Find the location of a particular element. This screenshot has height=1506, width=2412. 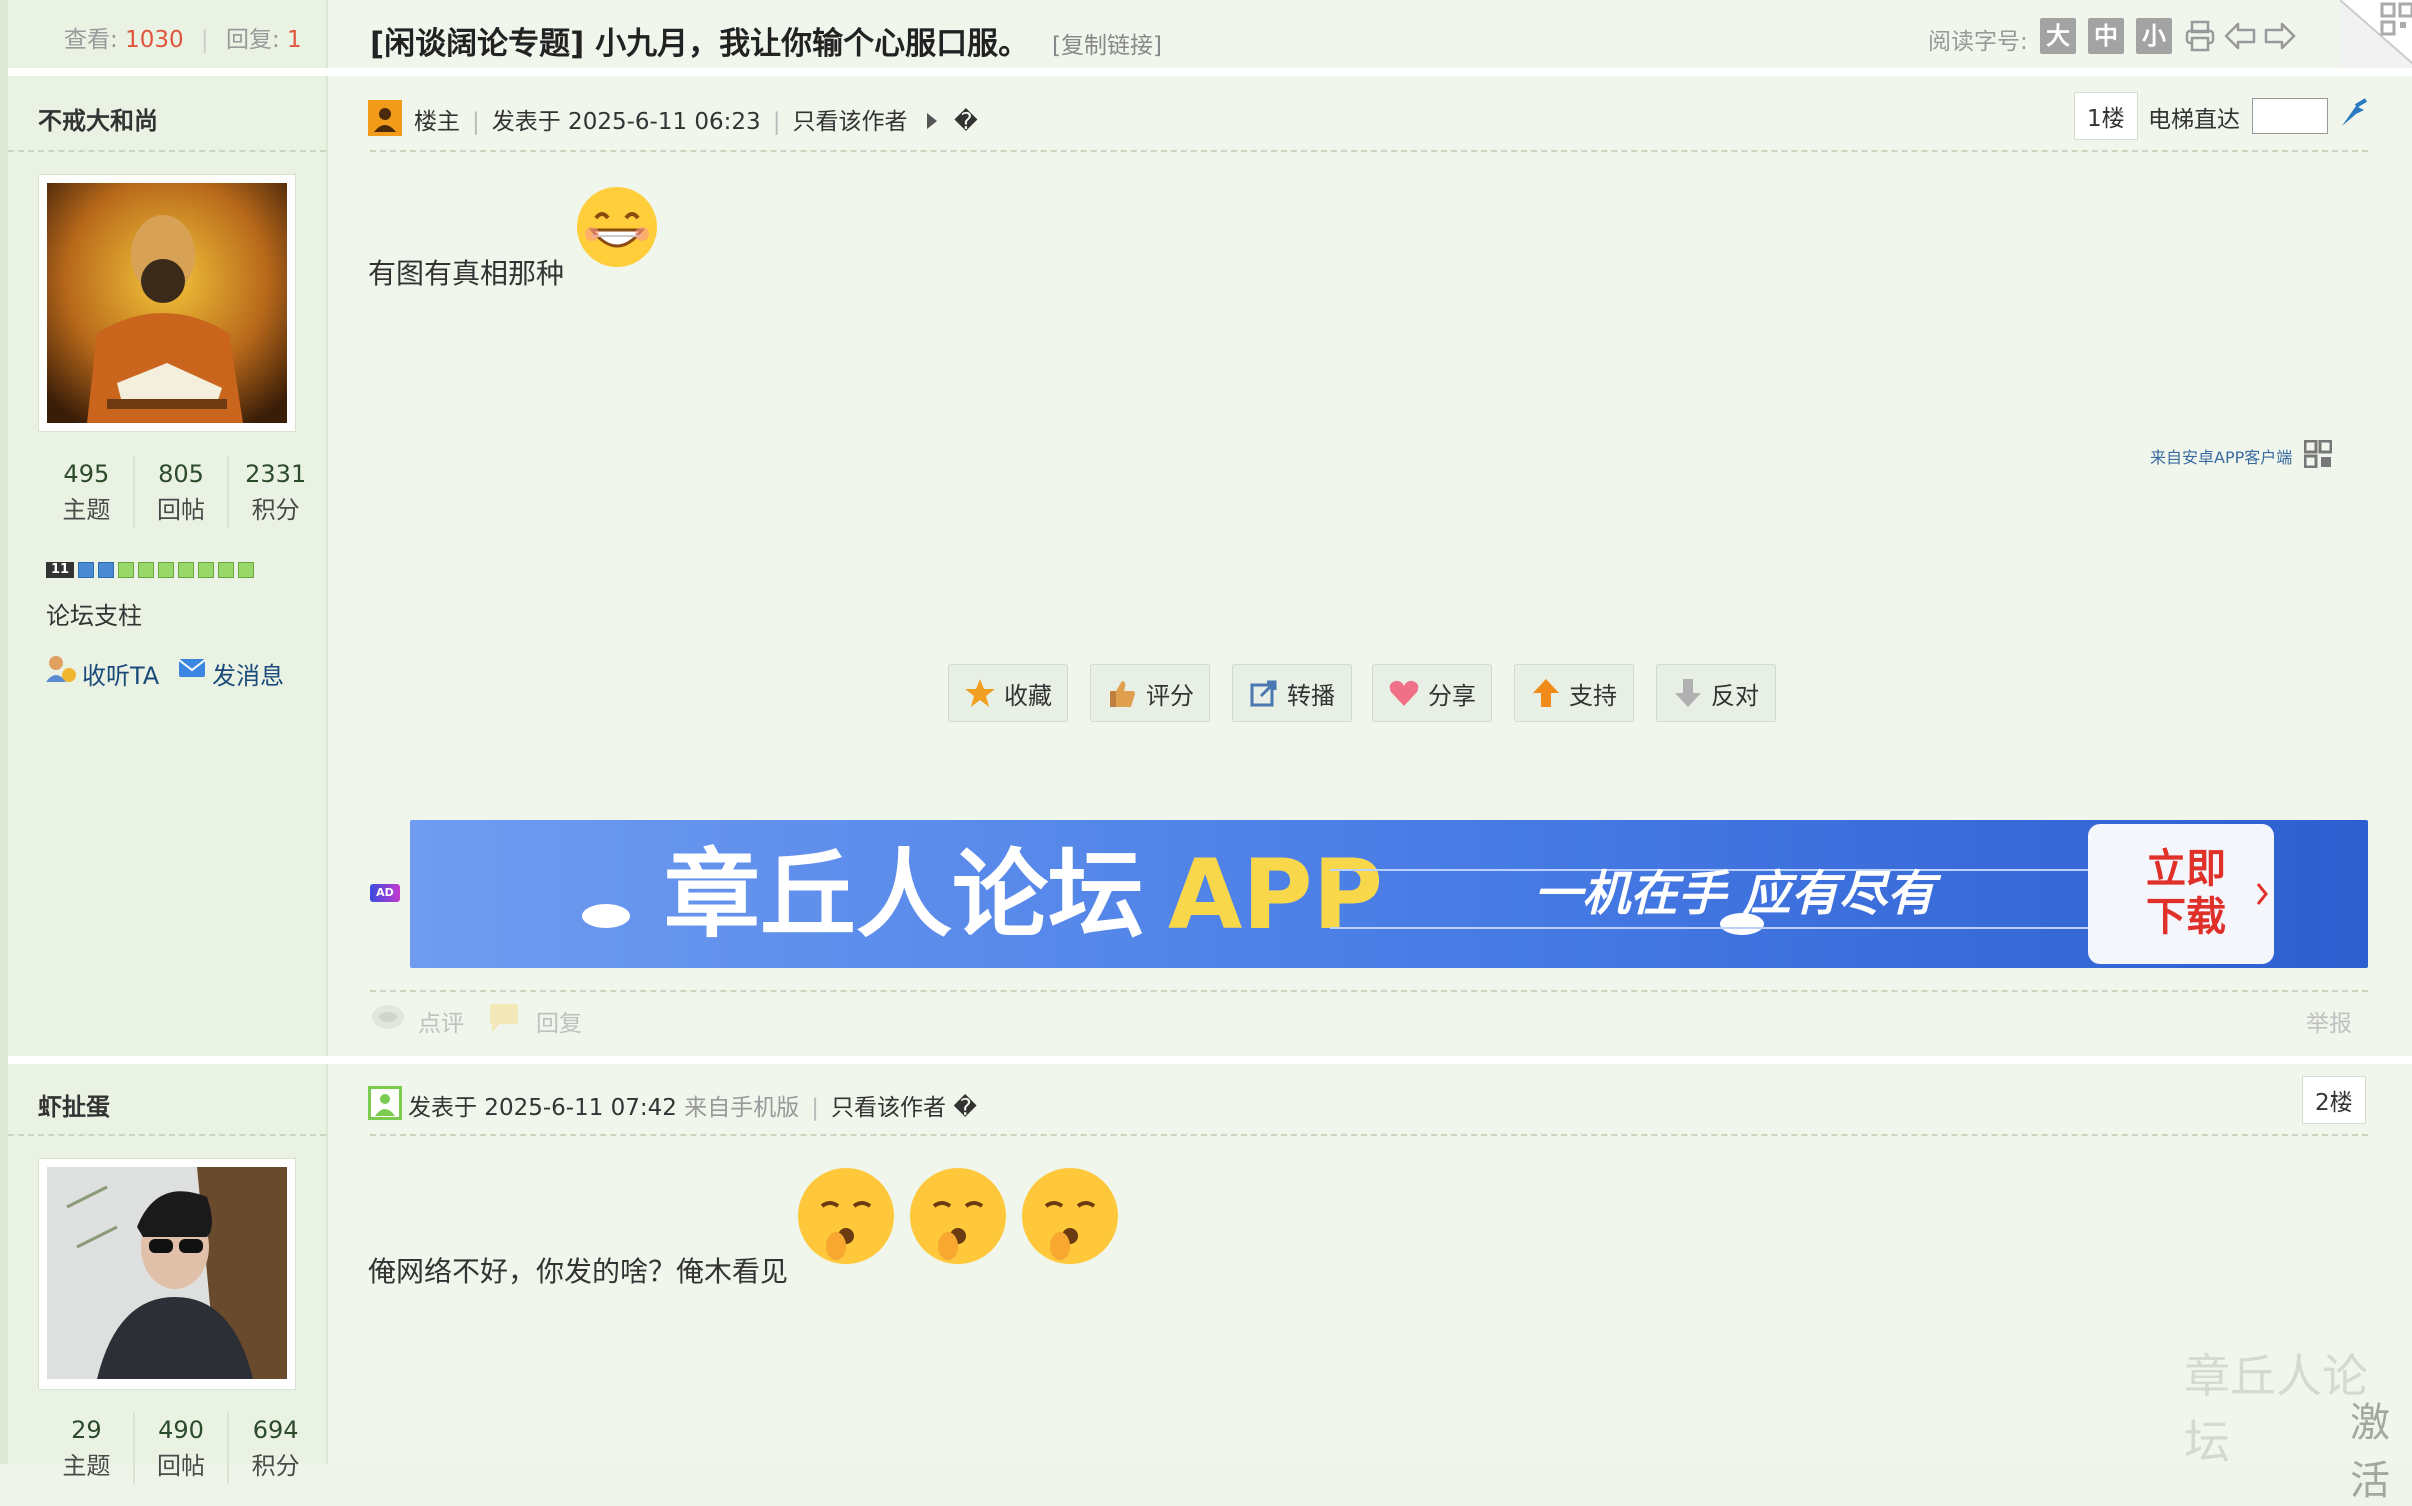

copy-link-button: [复制链接] is located at coordinates (1107, 43).